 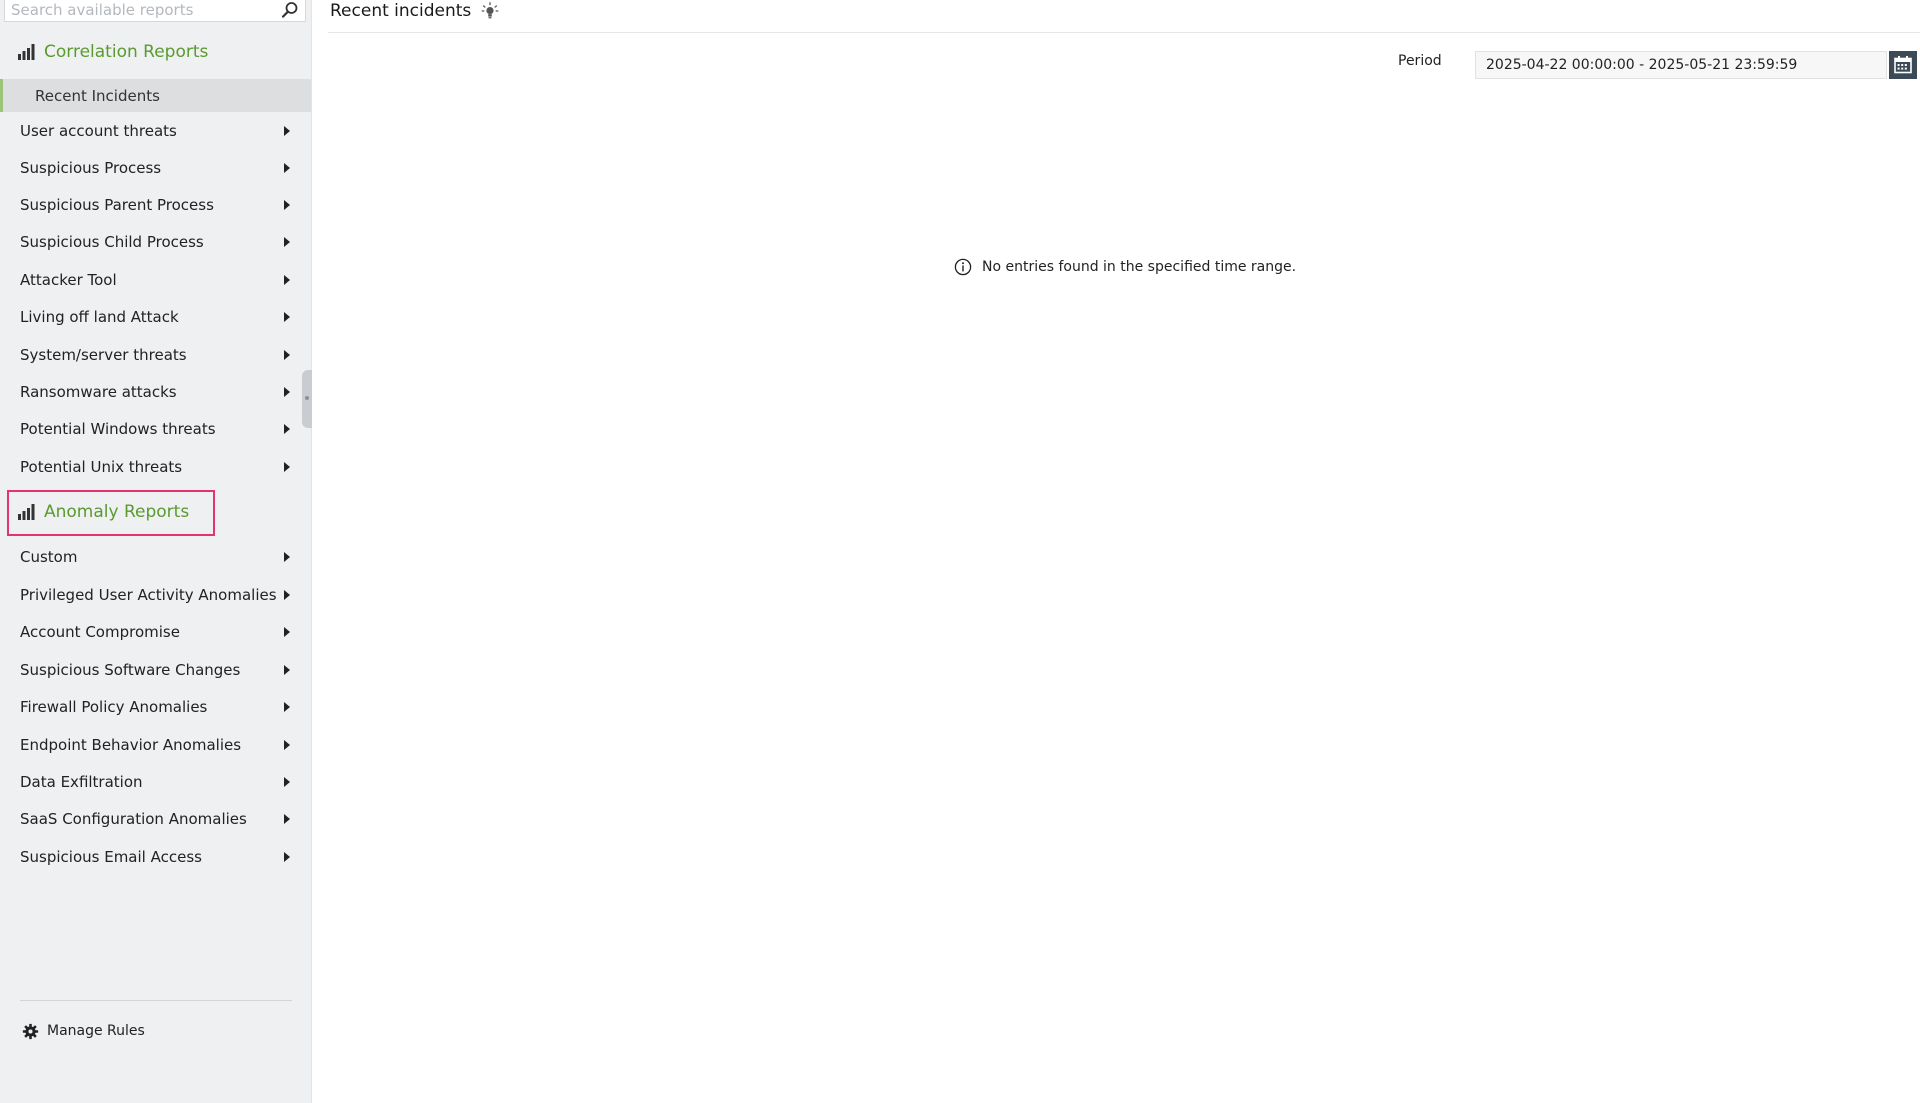 I want to click on info-icon, so click(x=963, y=267).